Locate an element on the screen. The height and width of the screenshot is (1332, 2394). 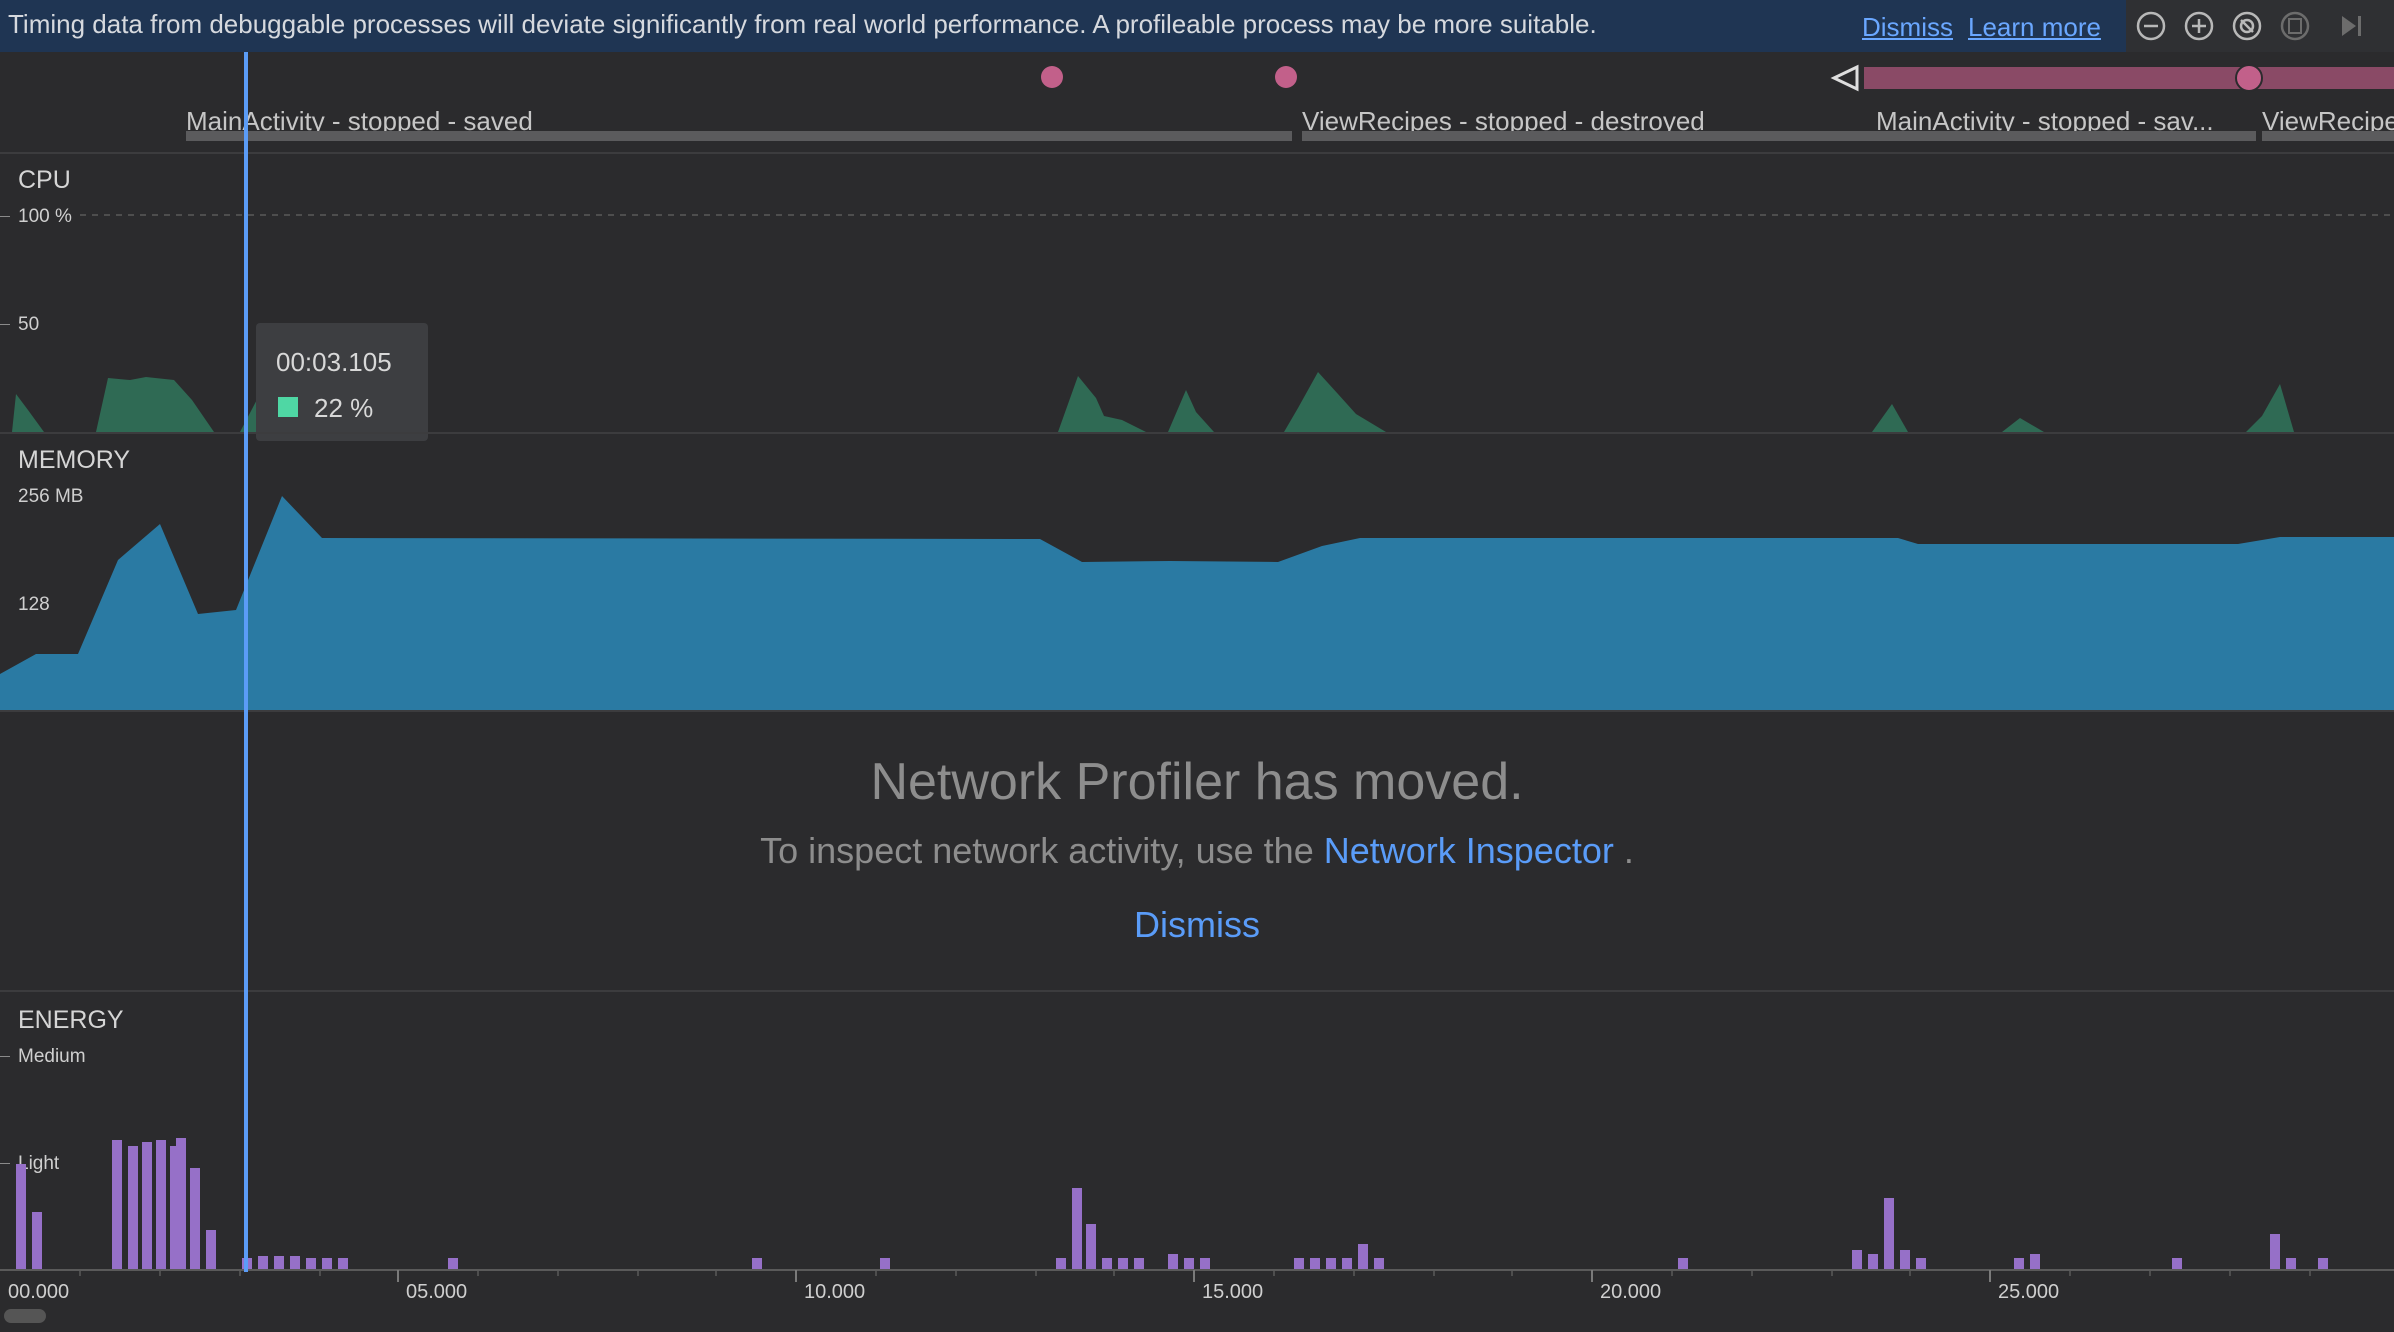
cpu-tooltip: 00:03.105 22 % is located at coordinates (342, 382).